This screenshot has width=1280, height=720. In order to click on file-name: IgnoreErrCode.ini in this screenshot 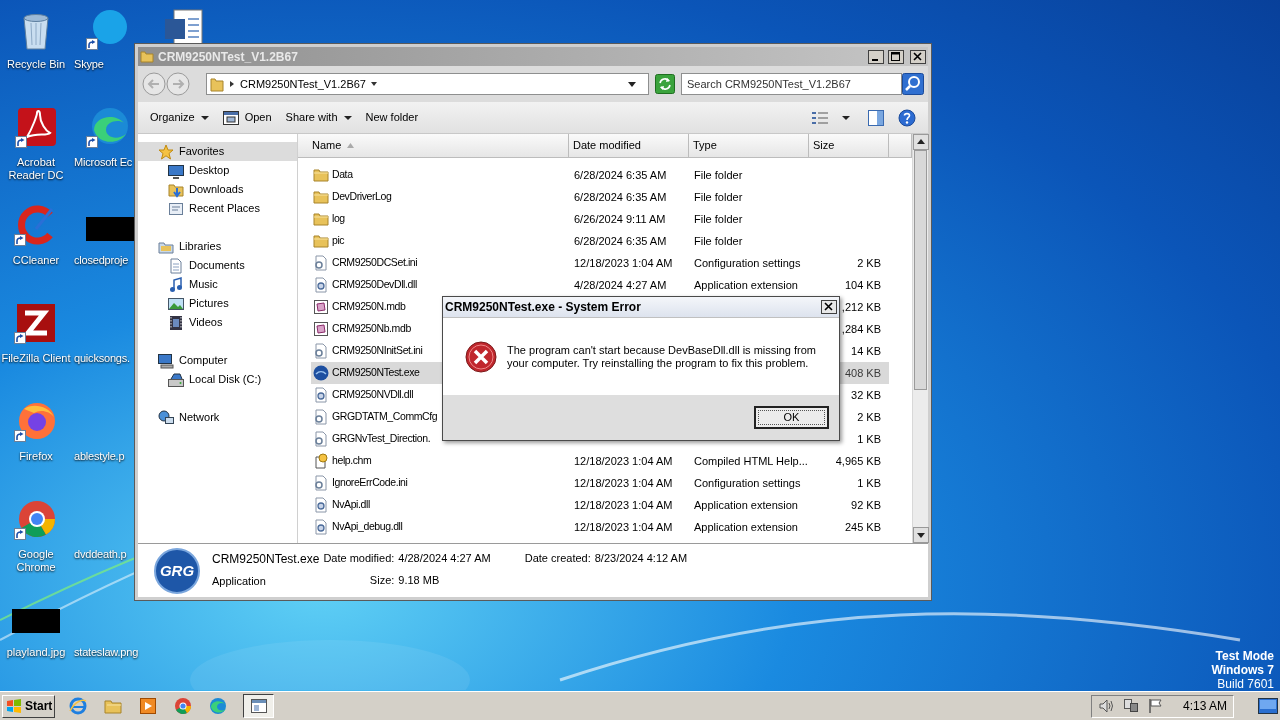, I will do `click(370, 483)`.